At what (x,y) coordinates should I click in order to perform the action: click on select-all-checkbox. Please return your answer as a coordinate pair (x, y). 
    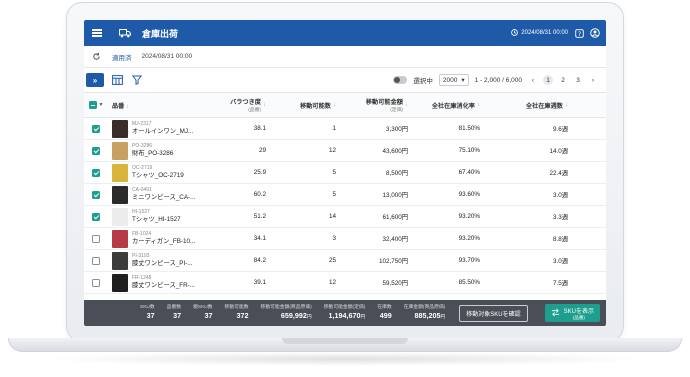
    Looking at the image, I should click on (92, 105).